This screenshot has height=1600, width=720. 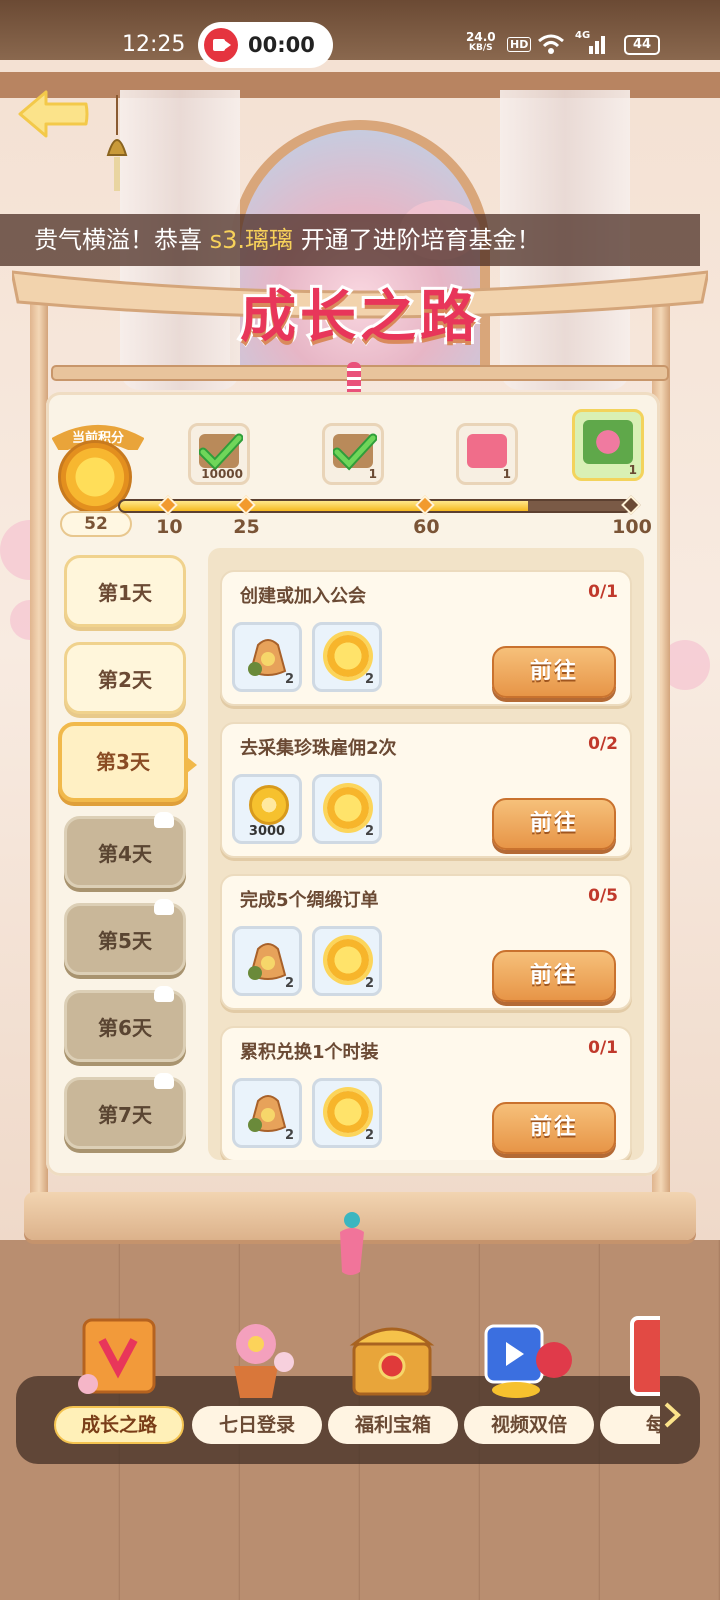 What do you see at coordinates (267, 831) in the screenshot?
I see `reward-quantity: 3000` at bounding box center [267, 831].